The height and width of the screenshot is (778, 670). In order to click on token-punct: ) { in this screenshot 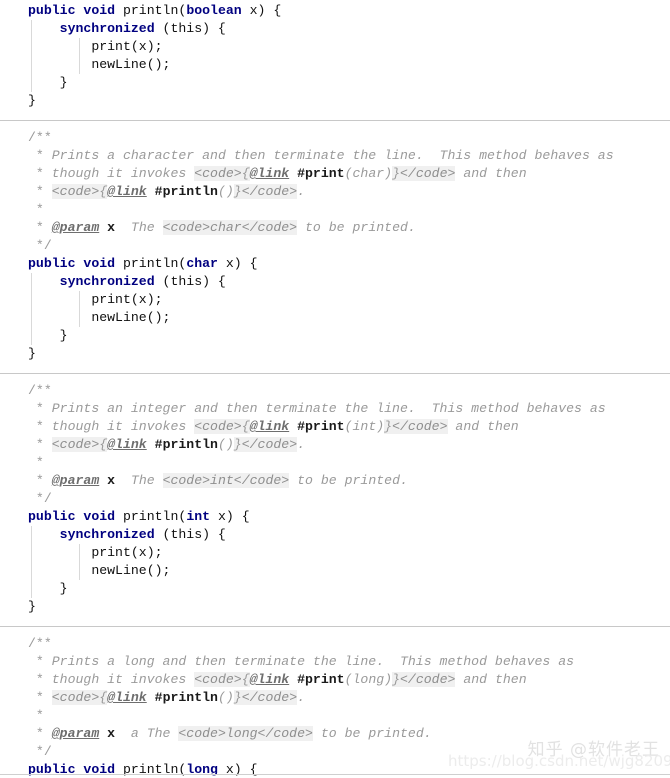, I will do `click(214, 28)`.